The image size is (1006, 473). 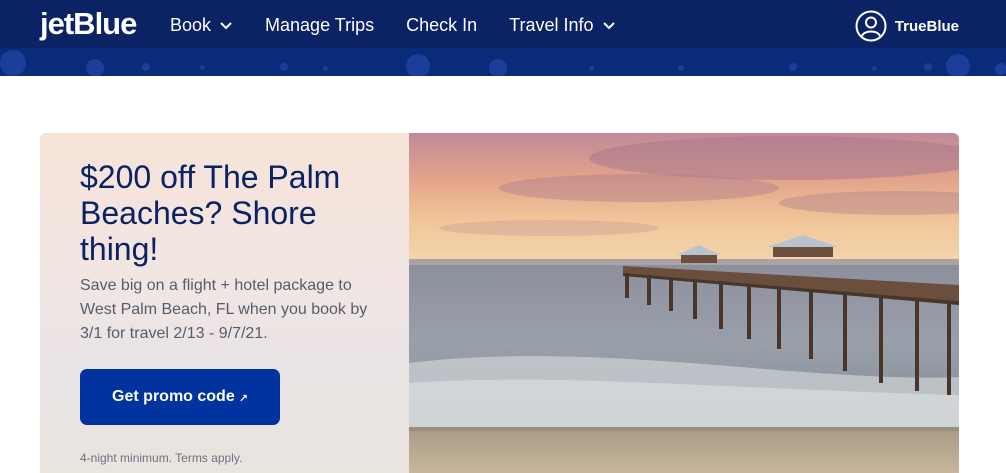 I want to click on nav-book-label: Book, so click(x=191, y=24).